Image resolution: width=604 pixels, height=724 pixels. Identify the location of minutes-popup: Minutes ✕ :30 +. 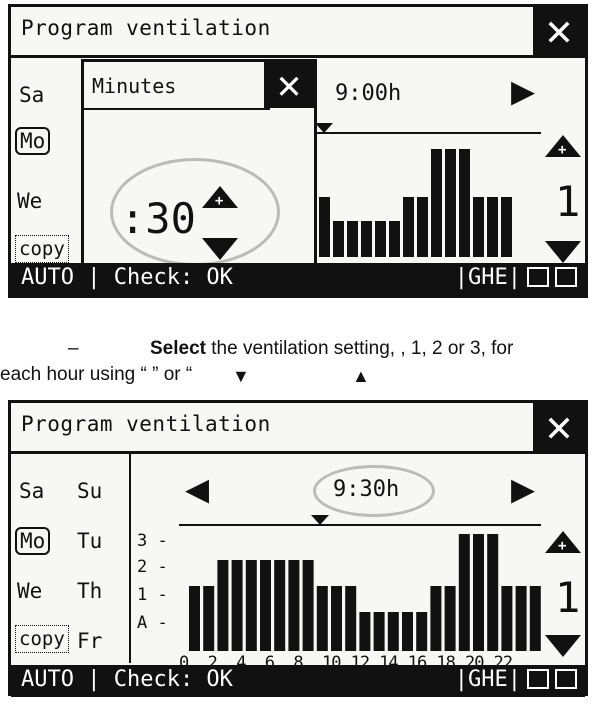
(199, 171).